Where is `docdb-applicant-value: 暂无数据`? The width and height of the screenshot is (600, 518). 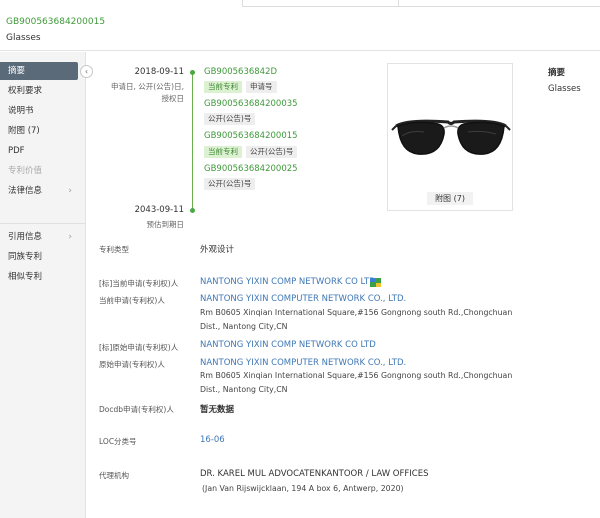
docdb-applicant-value: 暂无数据 is located at coordinates (217, 410).